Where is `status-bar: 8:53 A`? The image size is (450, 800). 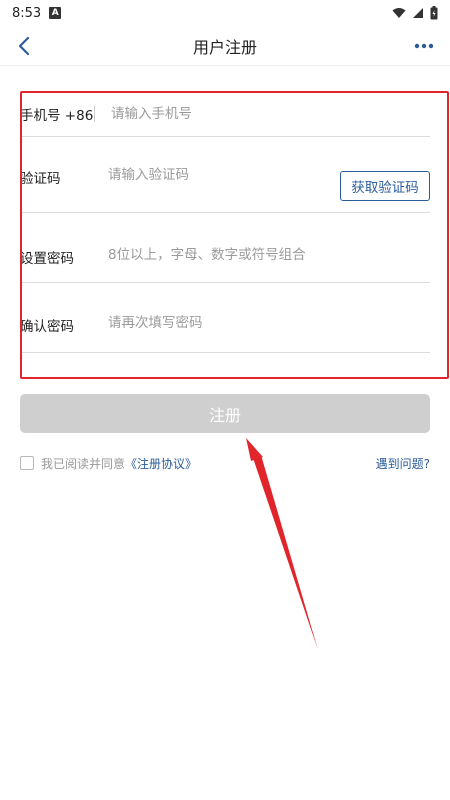 status-bar: 8:53 A is located at coordinates (225, 13).